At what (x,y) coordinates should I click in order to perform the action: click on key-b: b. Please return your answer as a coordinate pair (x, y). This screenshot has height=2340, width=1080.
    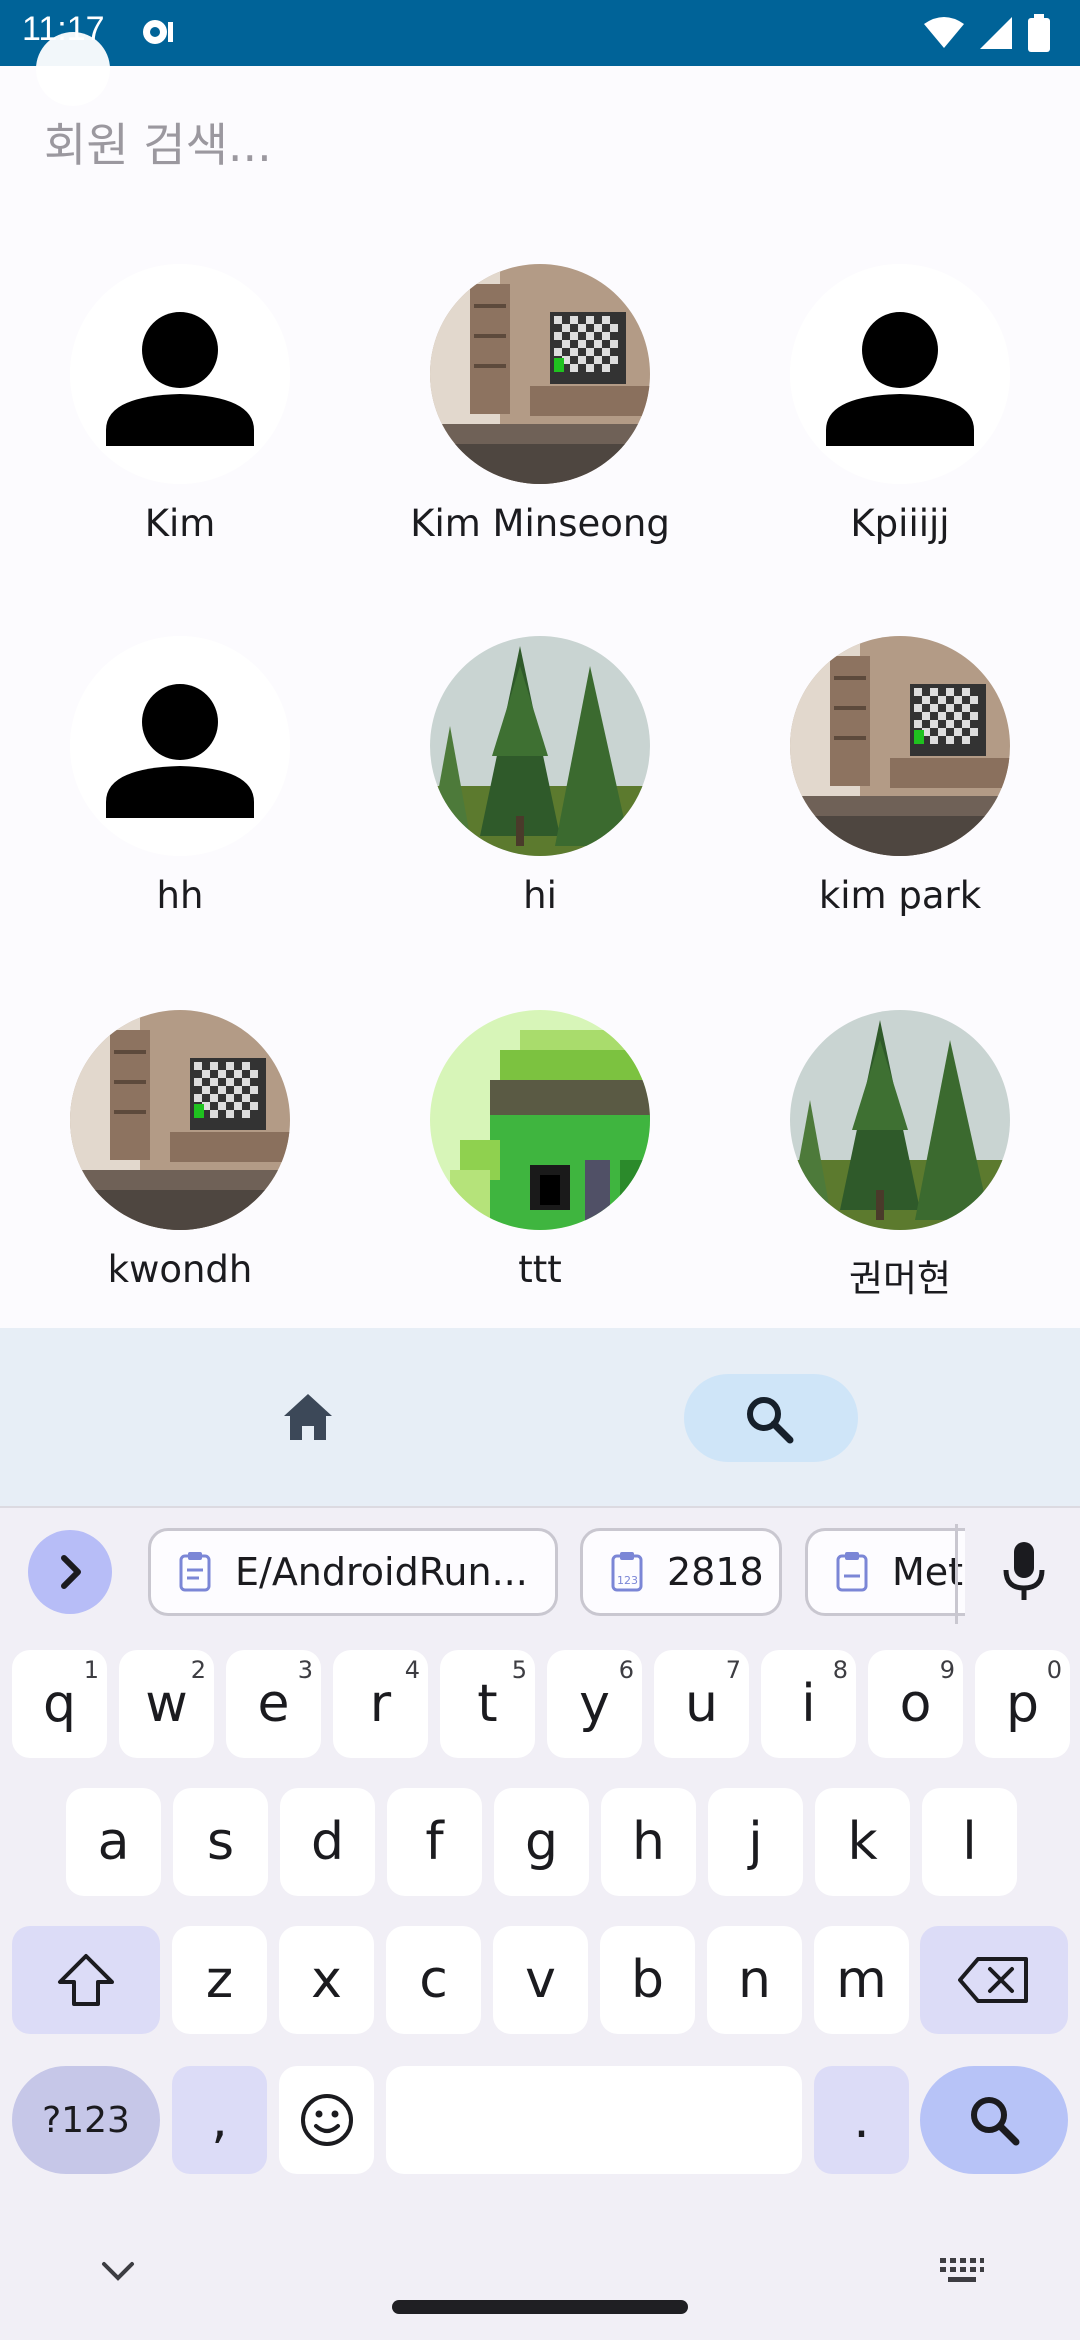
    Looking at the image, I should click on (647, 1980).